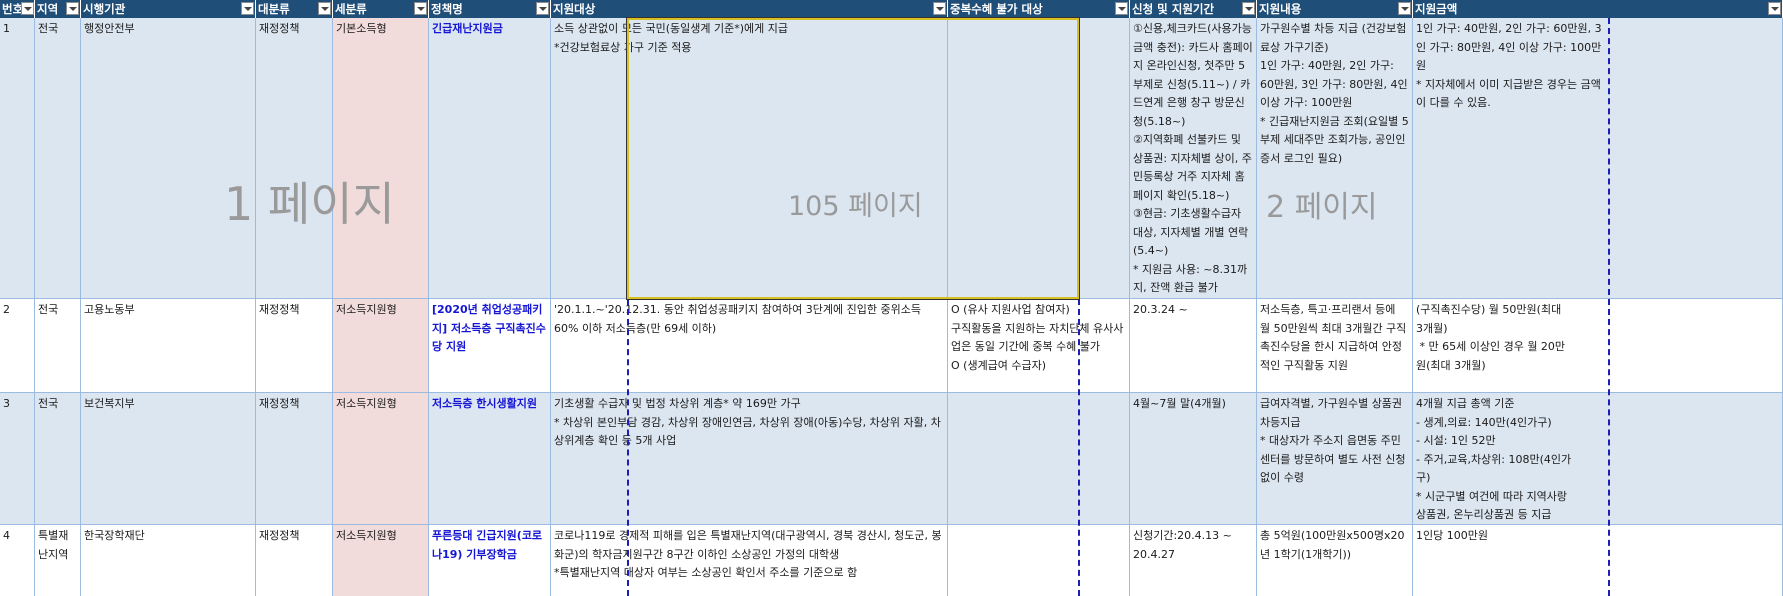  I want to click on header-support-amount-label: 지원금액, so click(1436, 9).